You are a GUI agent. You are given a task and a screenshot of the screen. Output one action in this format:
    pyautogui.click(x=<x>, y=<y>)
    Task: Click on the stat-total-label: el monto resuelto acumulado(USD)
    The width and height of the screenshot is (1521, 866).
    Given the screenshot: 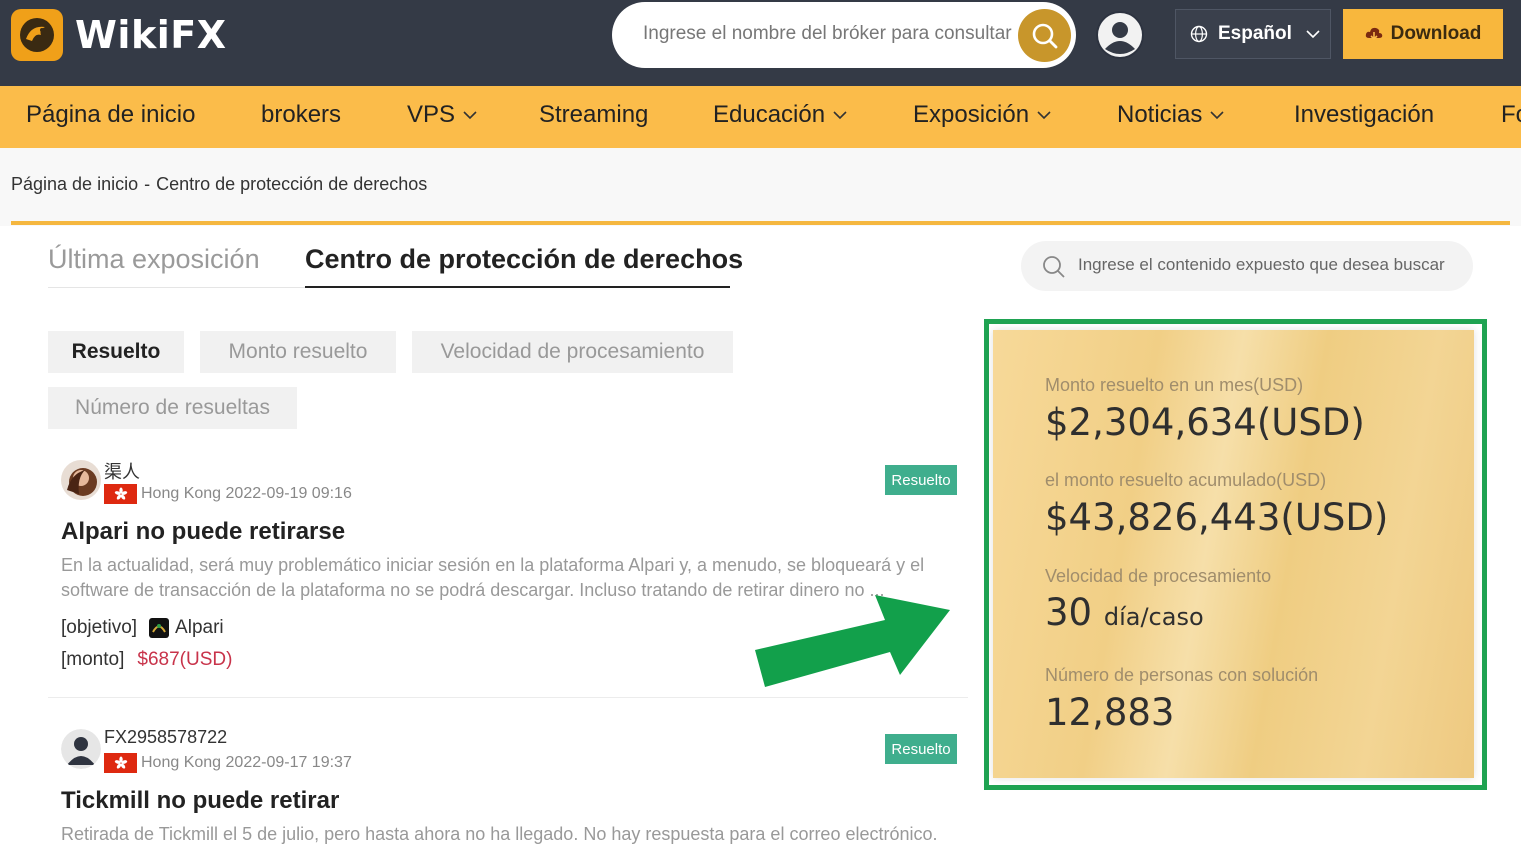 What is the action you would take?
    pyautogui.click(x=1186, y=480)
    